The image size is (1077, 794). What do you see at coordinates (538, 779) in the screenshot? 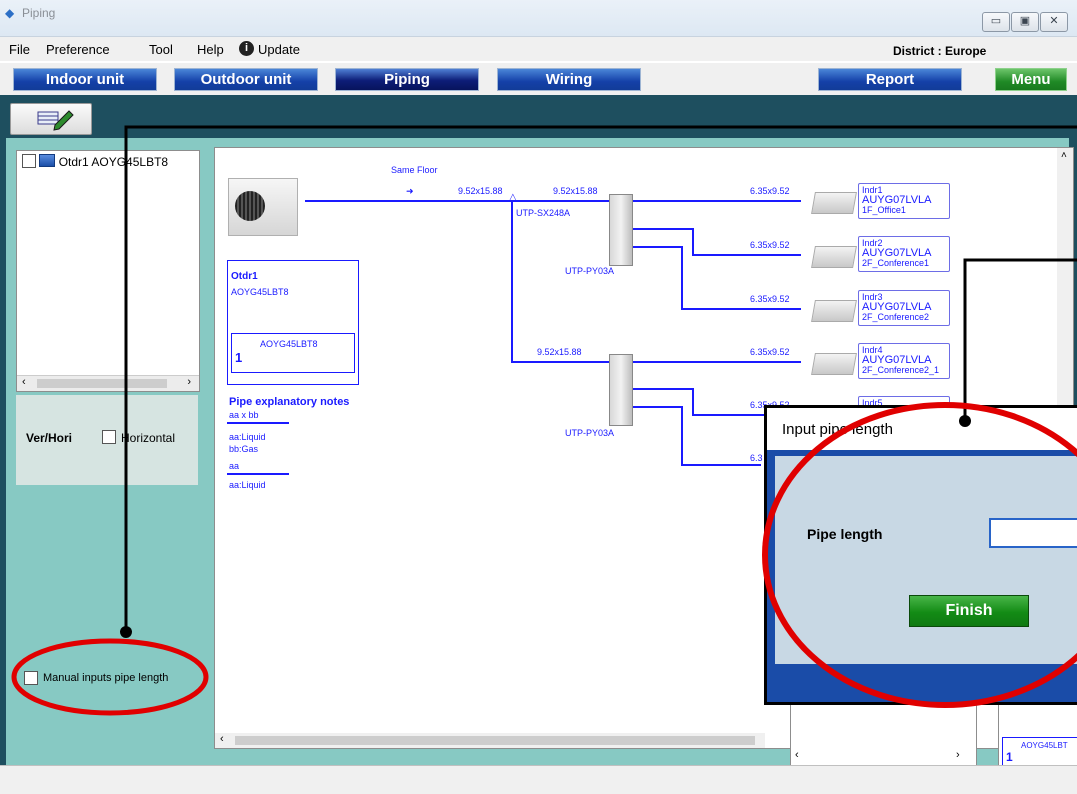
I see `status-bar` at bounding box center [538, 779].